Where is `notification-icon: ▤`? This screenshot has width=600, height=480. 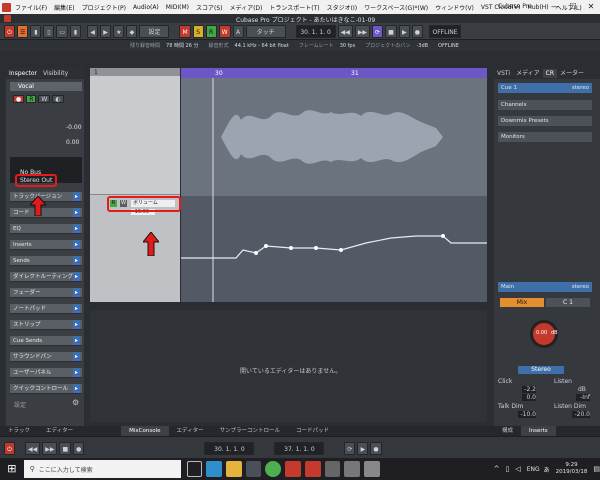
notification-icon: ▤ is located at coordinates (596, 469).